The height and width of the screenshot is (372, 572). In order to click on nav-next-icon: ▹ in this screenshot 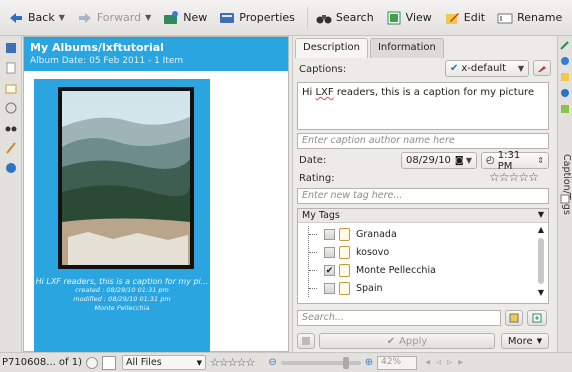, I will do `click(449, 362)`.